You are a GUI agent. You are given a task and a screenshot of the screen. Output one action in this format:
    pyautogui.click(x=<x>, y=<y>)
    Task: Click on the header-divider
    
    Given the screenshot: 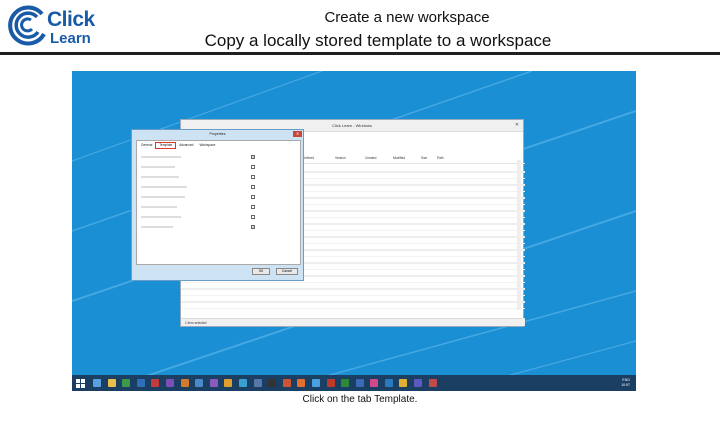 What is the action you would take?
    pyautogui.click(x=360, y=53)
    